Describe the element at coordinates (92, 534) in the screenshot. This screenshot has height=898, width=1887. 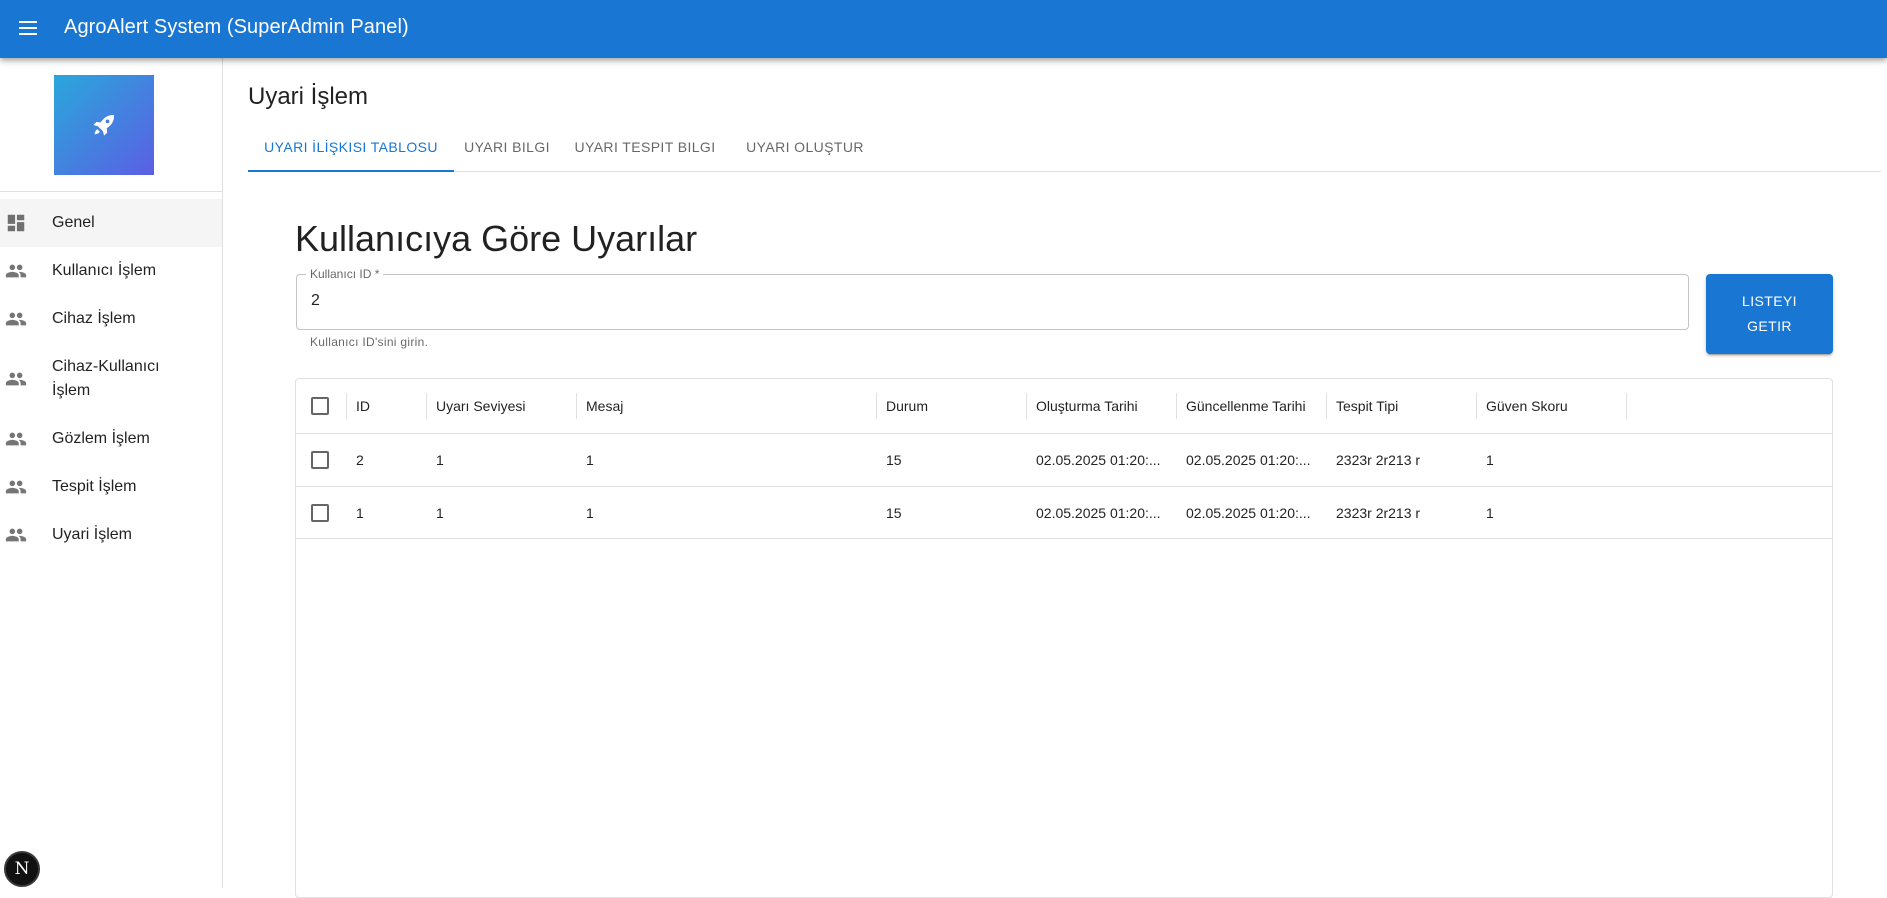
I see `sidebar-item-label: Uyari İşlem` at that location.